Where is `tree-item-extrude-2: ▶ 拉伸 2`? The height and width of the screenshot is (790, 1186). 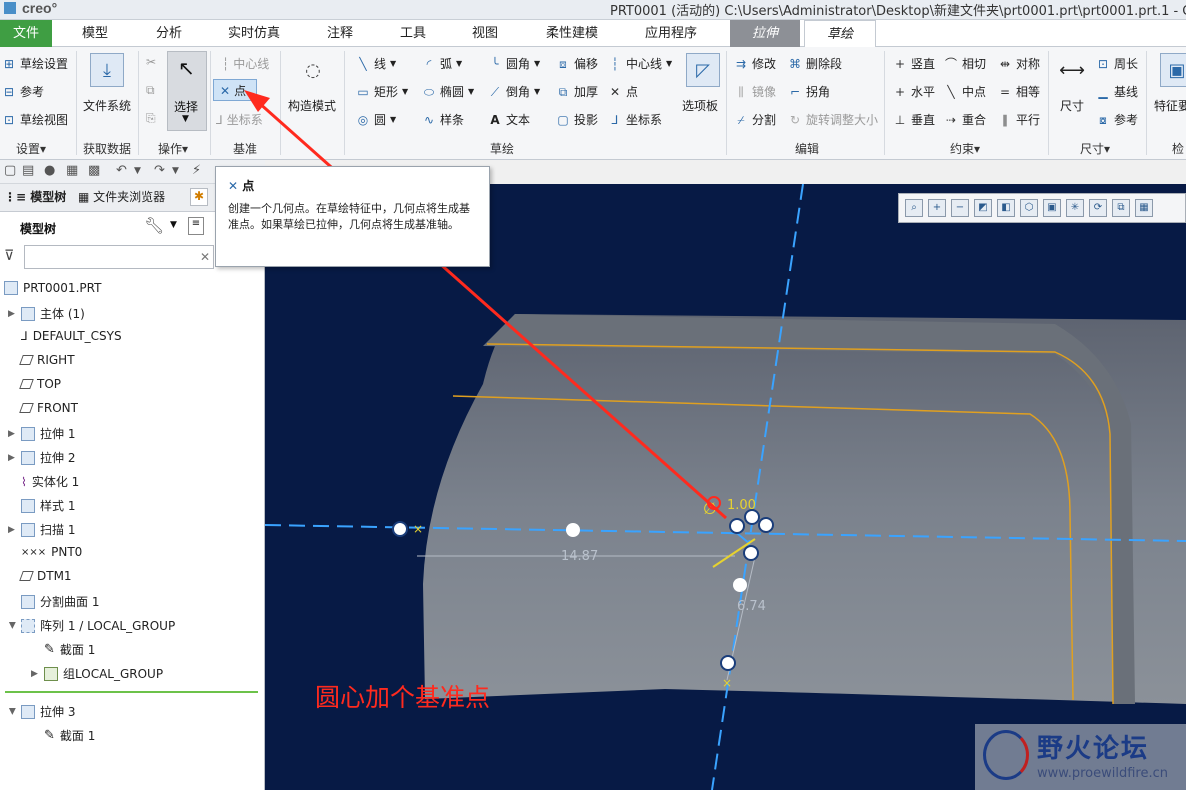 tree-item-extrude-2: ▶ 拉伸 2 is located at coordinates (41, 457).